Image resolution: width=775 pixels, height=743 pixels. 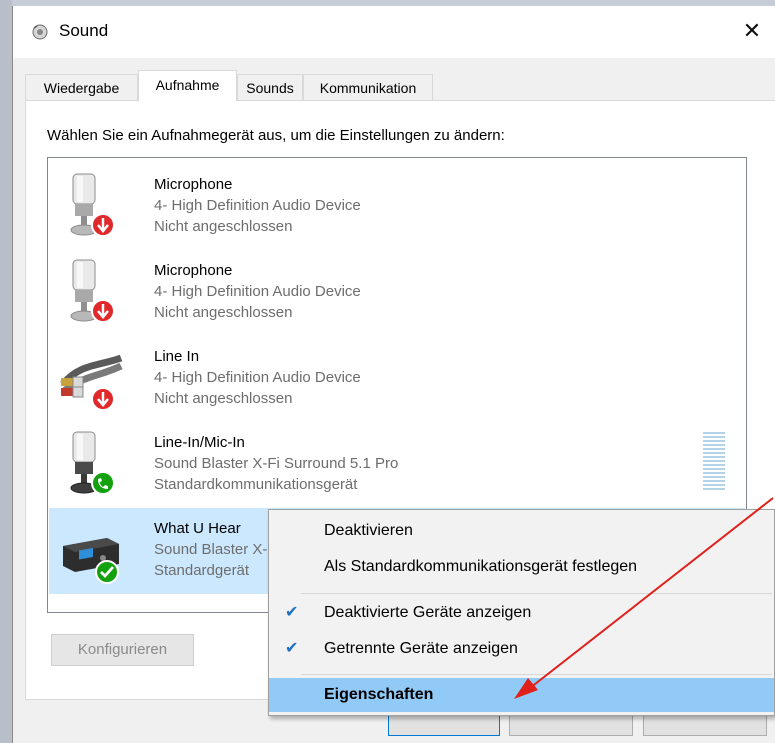 What do you see at coordinates (368, 530) in the screenshot?
I see `menu-item-label: Deaktivieren` at bounding box center [368, 530].